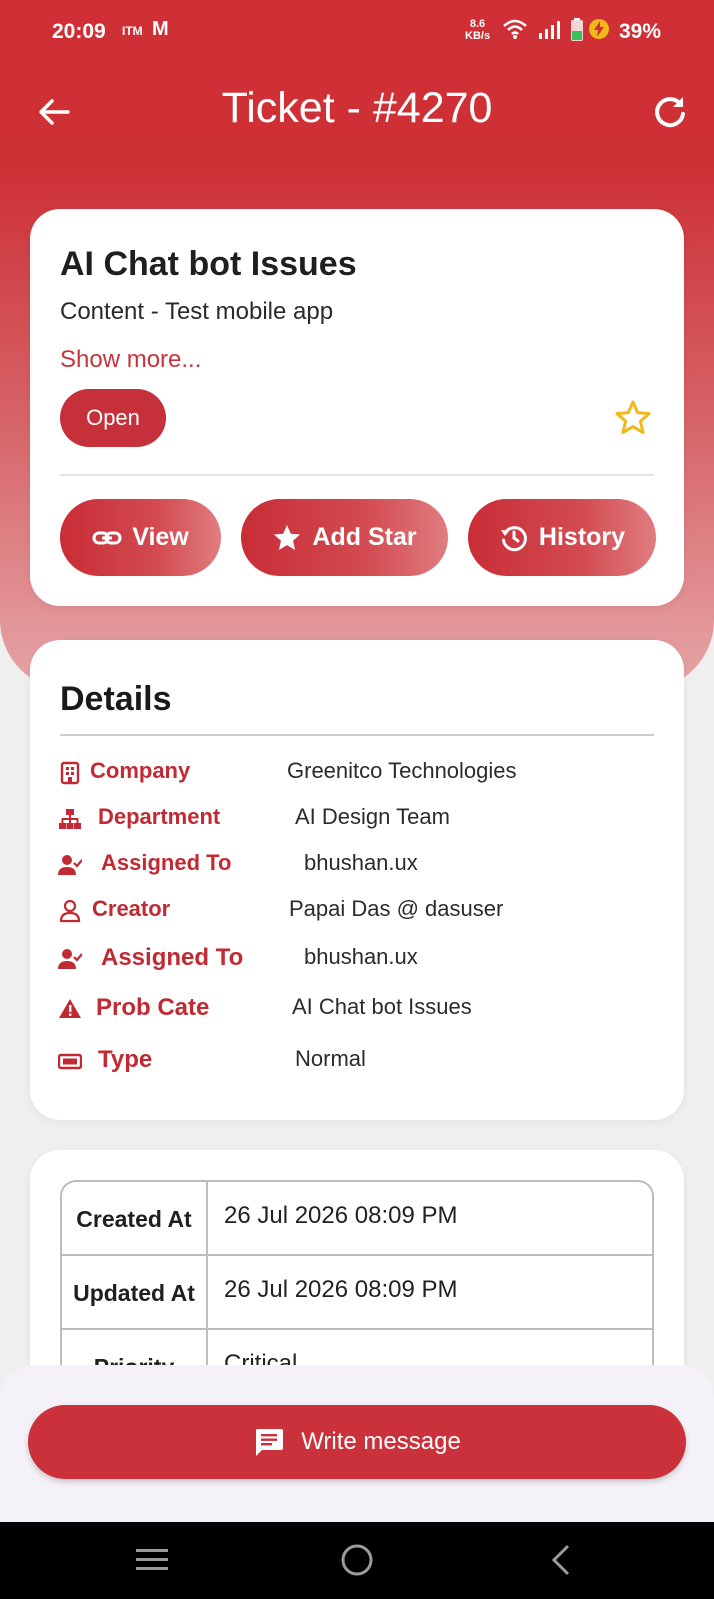 The width and height of the screenshot is (714, 1599). What do you see at coordinates (116, 699) in the screenshot?
I see `details-heading: Details` at bounding box center [116, 699].